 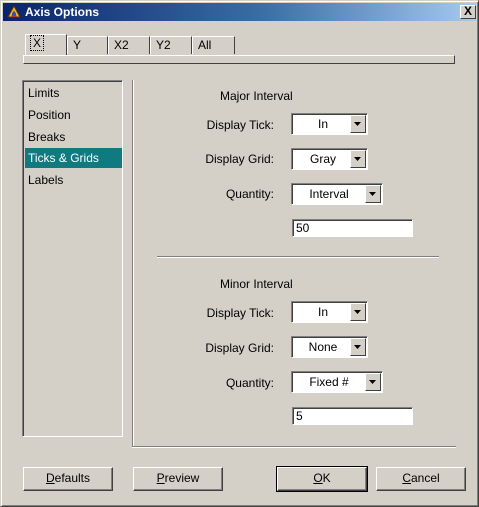 I want to click on category-label: Breaks, so click(x=47, y=137).